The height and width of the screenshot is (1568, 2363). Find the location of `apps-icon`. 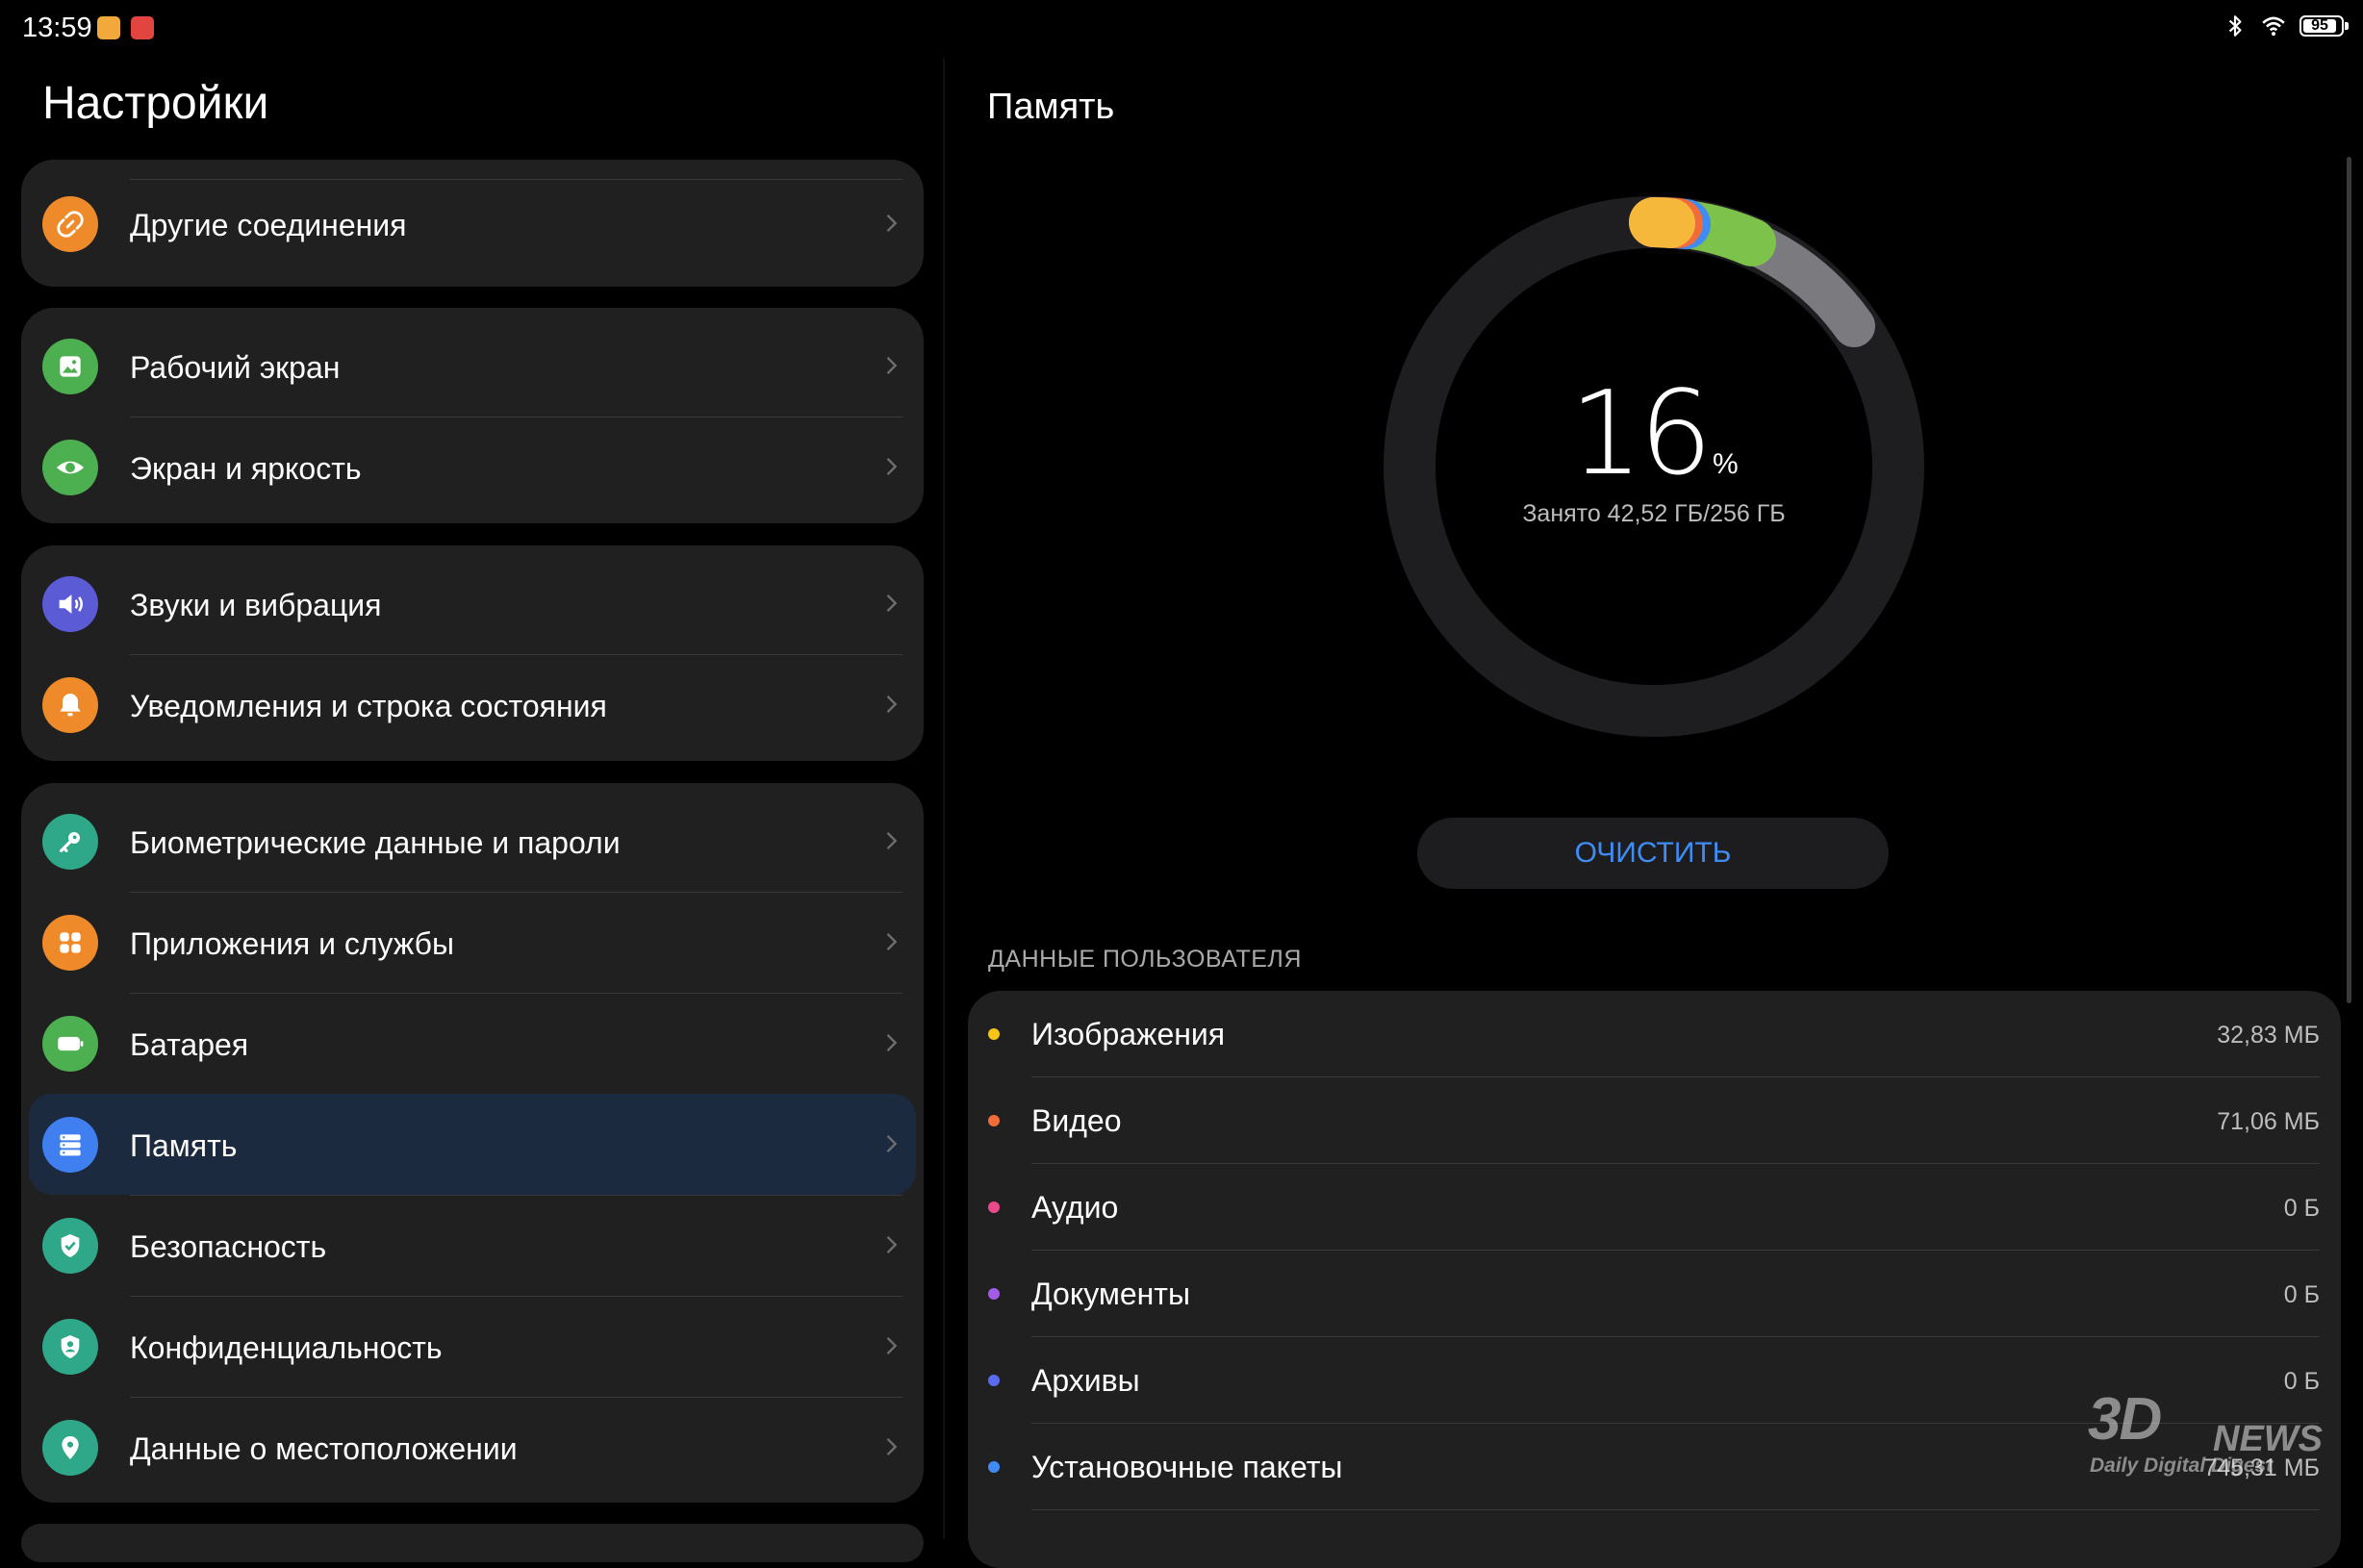

apps-icon is located at coordinates (70, 943).